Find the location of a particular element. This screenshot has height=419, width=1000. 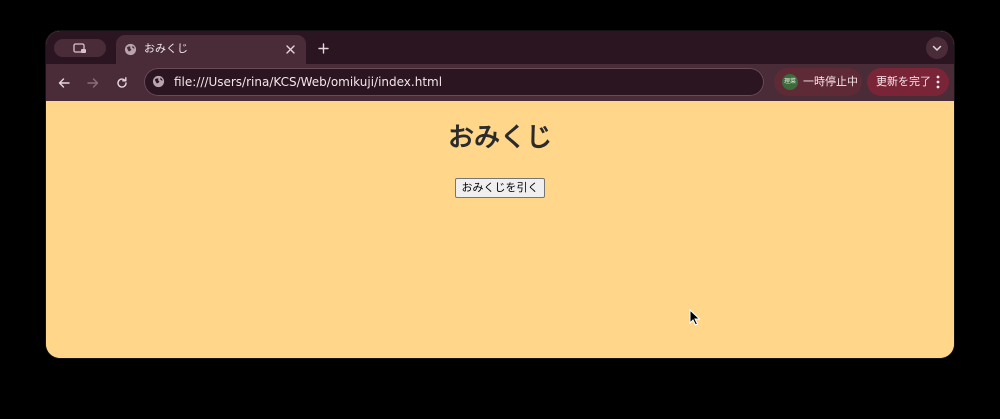

forward-button is located at coordinates (93, 83).